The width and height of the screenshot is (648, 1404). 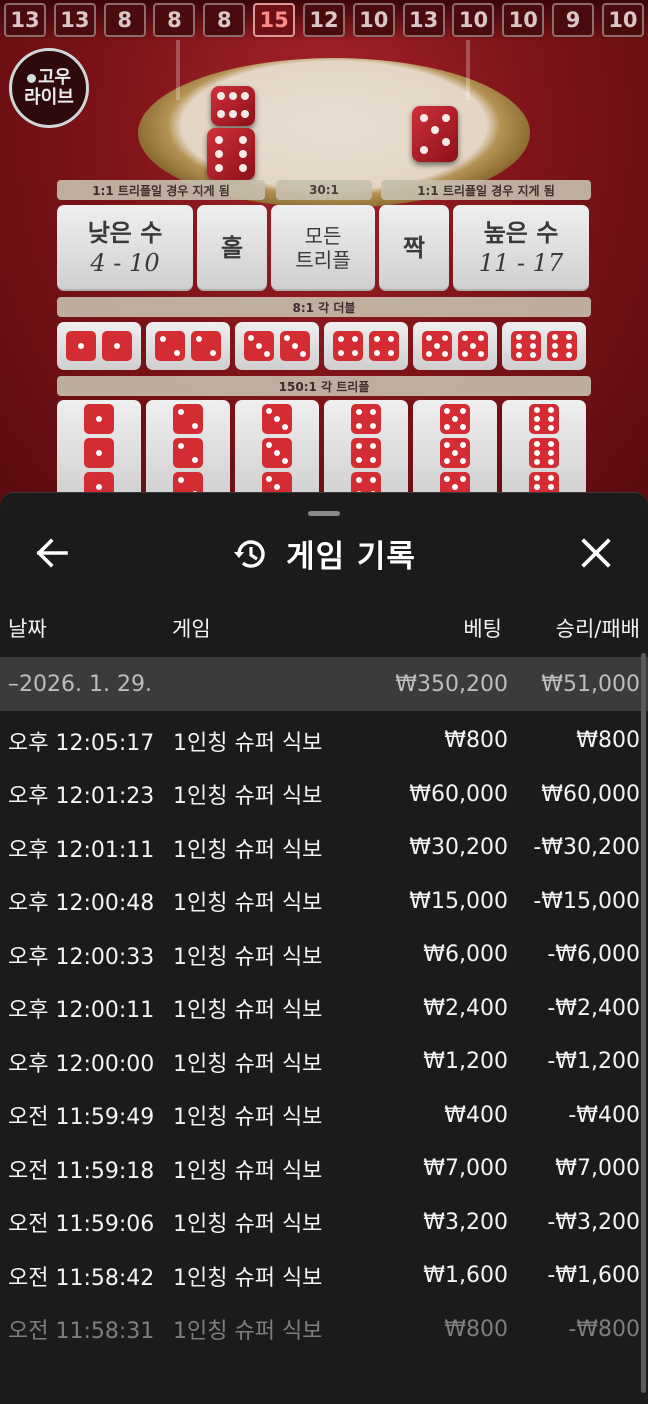 I want to click on column-header-win-loss: 승리/패배, so click(x=597, y=629).